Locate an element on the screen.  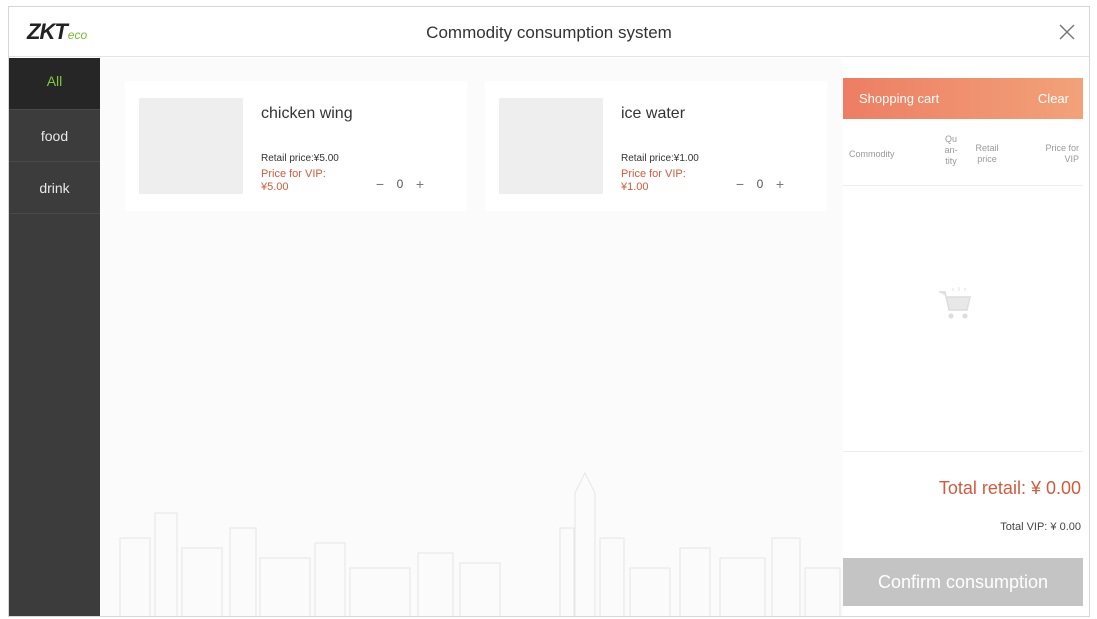
column-retail-price: Retail price is located at coordinates (987, 154).